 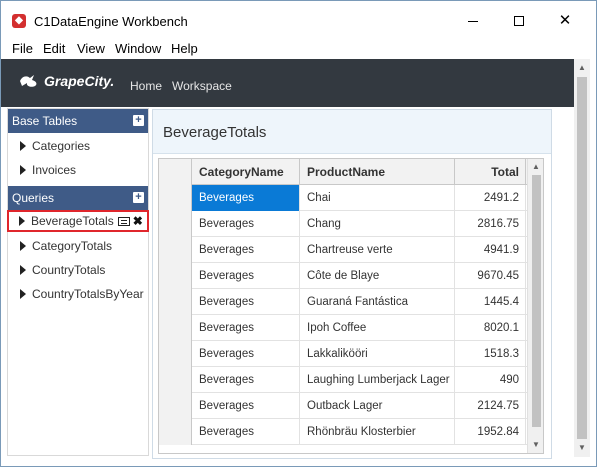 What do you see at coordinates (377, 328) in the screenshot?
I see `cell-productname: Ipoh Coffee` at bounding box center [377, 328].